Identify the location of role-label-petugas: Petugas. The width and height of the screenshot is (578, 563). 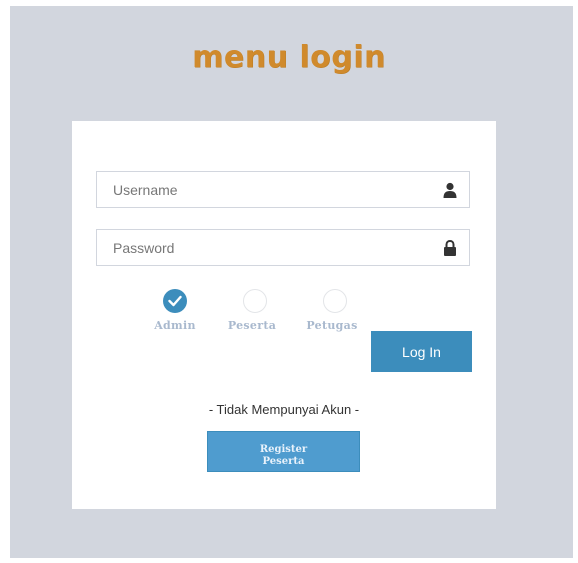
(332, 325).